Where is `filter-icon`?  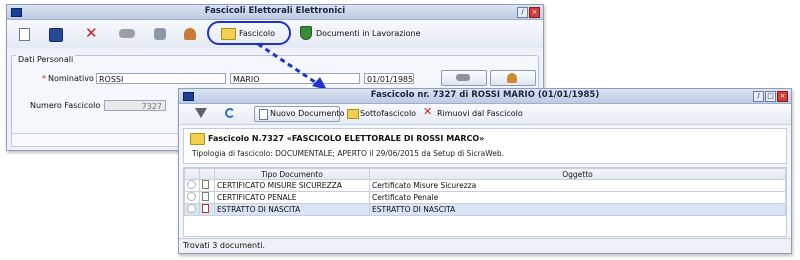 filter-icon is located at coordinates (201, 113).